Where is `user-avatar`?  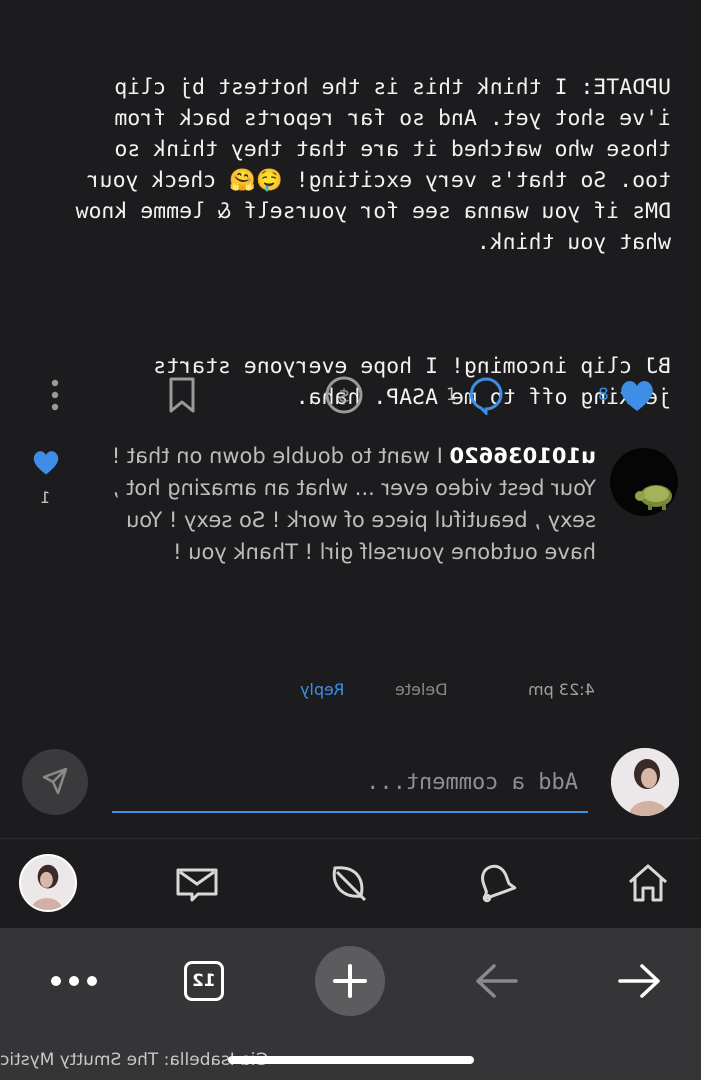 user-avatar is located at coordinates (645, 782).